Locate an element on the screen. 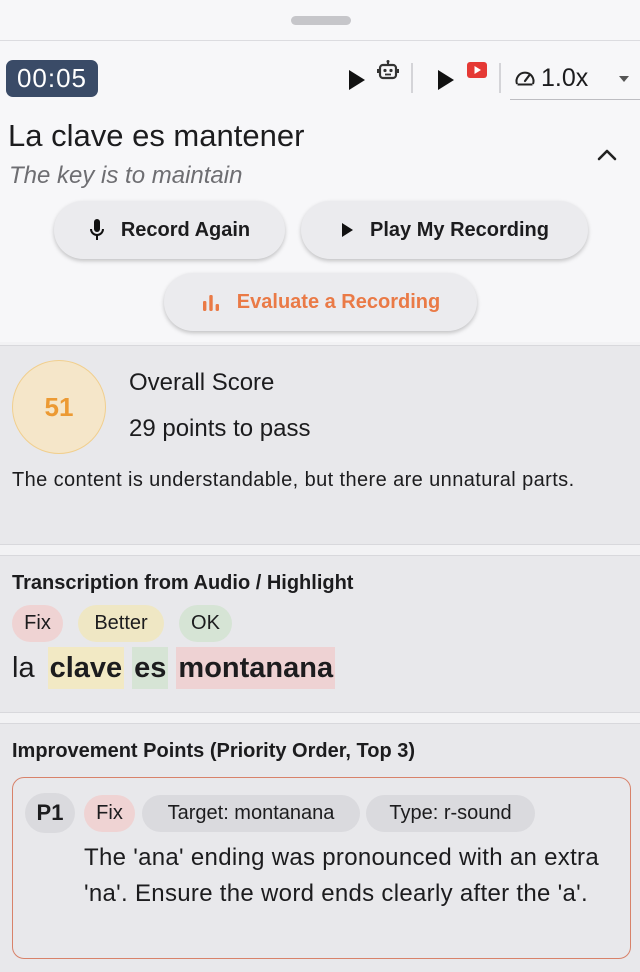 The height and width of the screenshot is (972, 640). play-robot-voice-button is located at coordinates (373, 77).